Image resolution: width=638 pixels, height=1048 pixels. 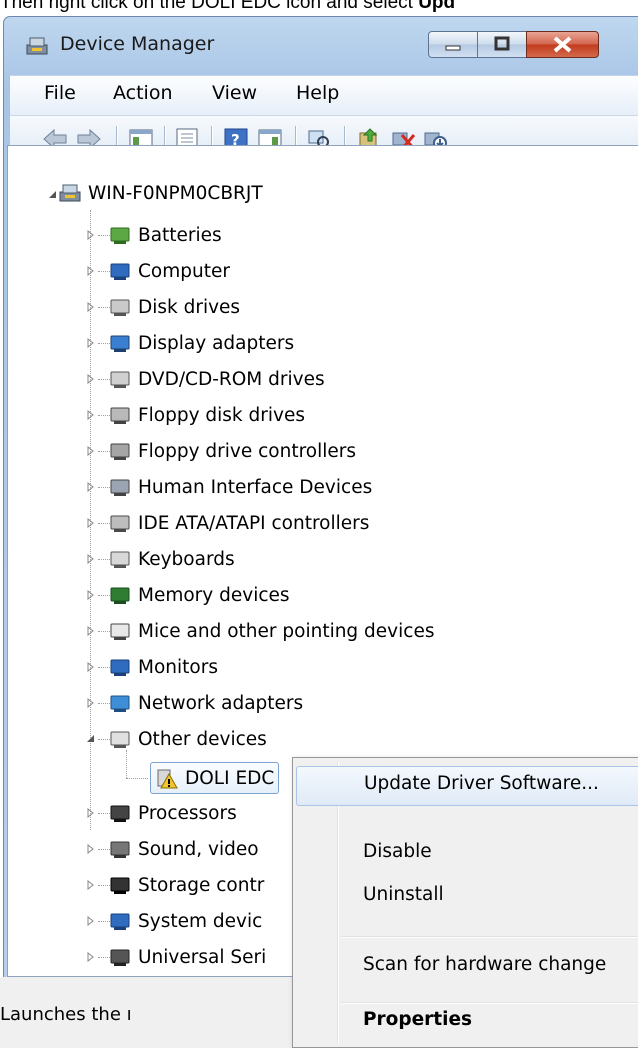 What do you see at coordinates (120, 813) in the screenshot?
I see `processor-icon` at bounding box center [120, 813].